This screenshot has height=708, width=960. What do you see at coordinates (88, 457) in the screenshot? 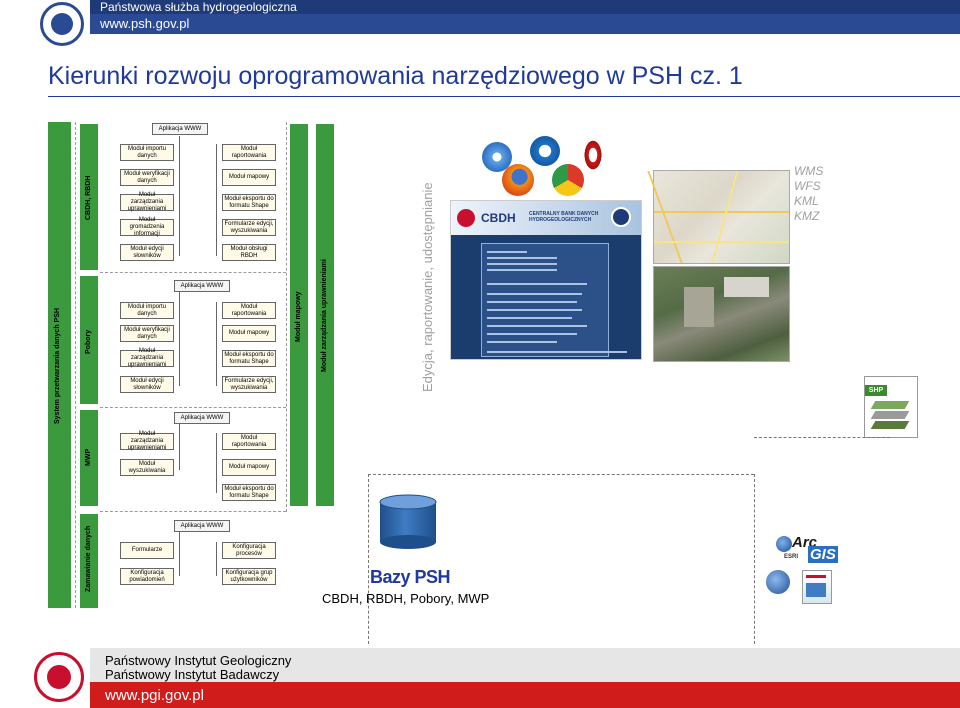
I see `section-label-mwp: MWP` at bounding box center [88, 457].